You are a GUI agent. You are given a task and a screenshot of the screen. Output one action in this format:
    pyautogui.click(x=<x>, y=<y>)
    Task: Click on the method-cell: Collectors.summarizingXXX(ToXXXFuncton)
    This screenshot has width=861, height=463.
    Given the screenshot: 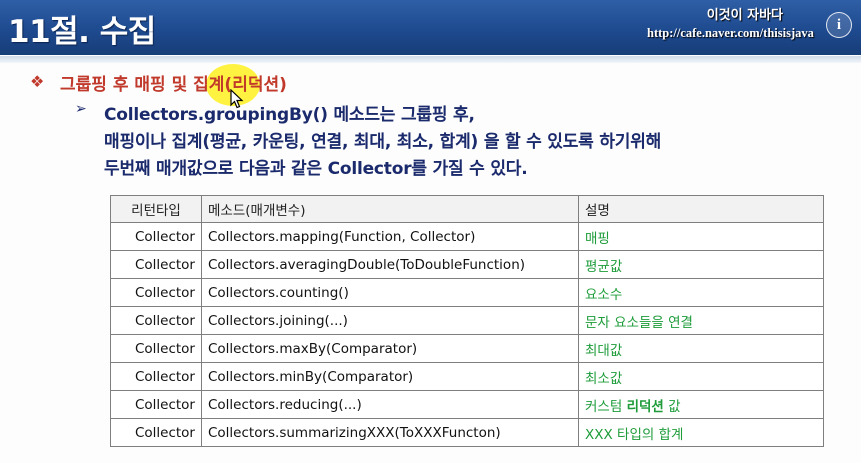 What is the action you would take?
    pyautogui.click(x=390, y=432)
    